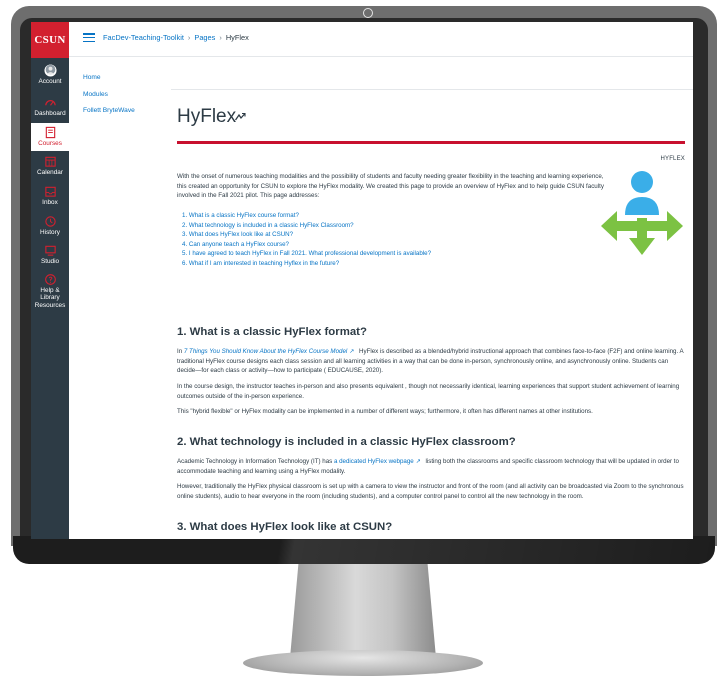 This screenshot has height=680, width=725. I want to click on global-nav-label: Dashboard, so click(50, 113).